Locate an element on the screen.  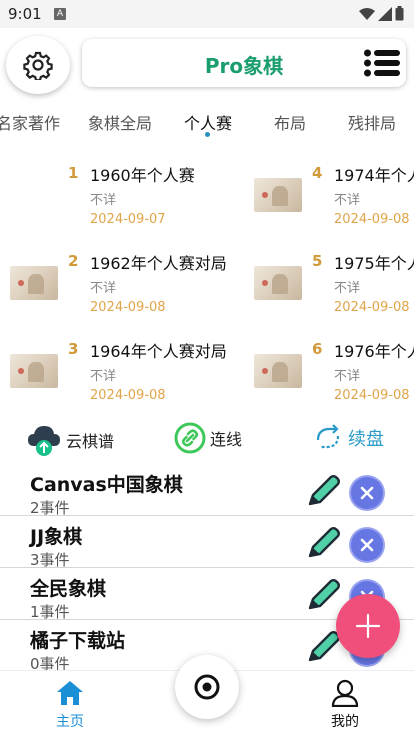
cloud-records-button: 云棋谱 is located at coordinates (70, 440).